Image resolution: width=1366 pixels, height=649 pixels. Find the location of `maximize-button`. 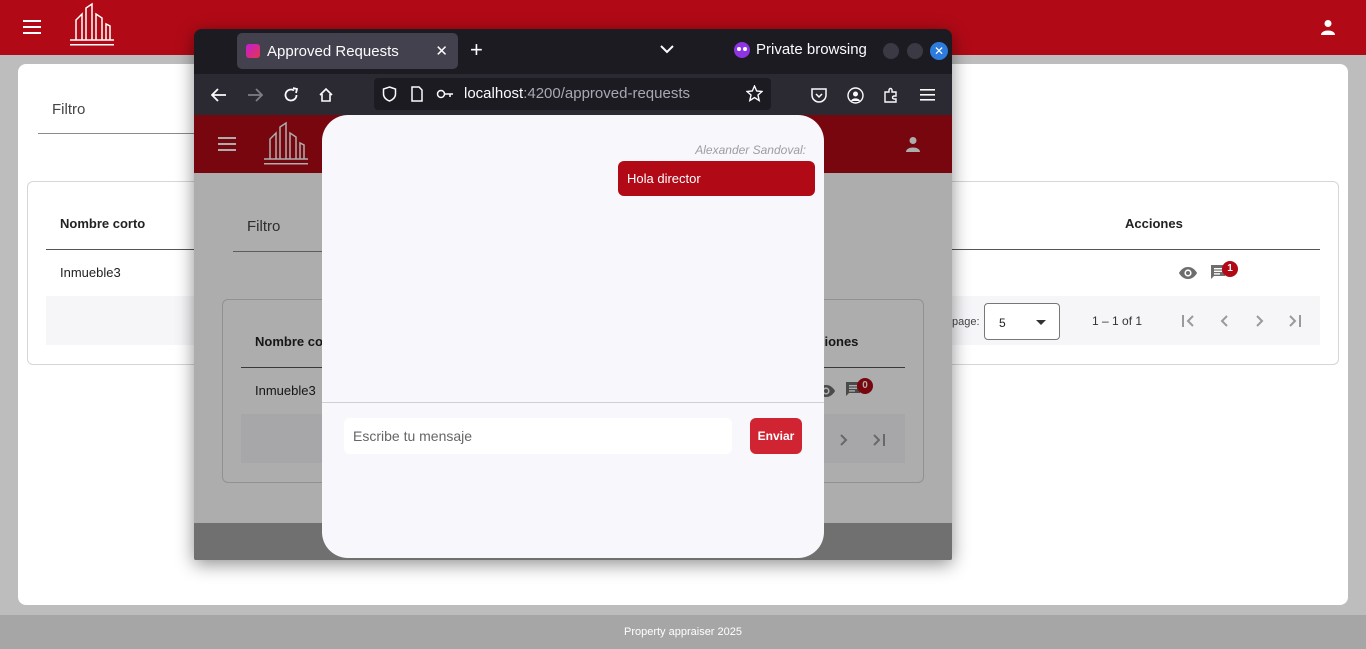

maximize-button is located at coordinates (915, 51).